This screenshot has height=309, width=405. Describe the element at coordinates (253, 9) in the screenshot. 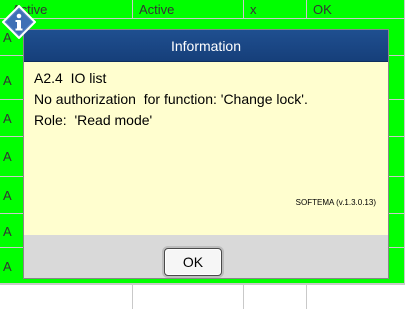

I see `cell-text: x` at that location.